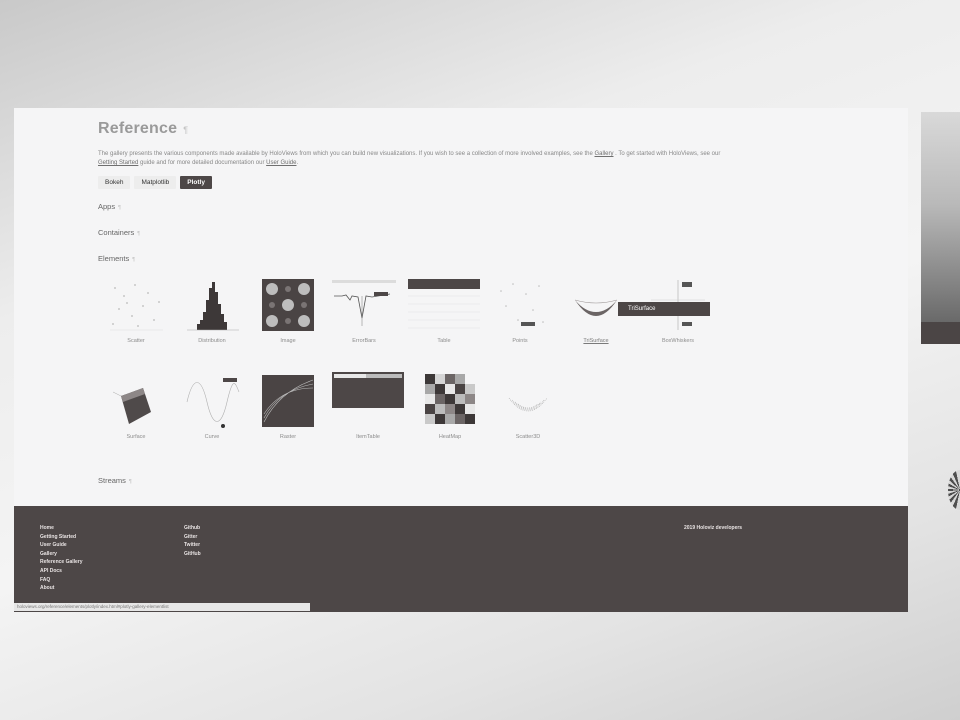  I want to click on scatter-plot-icon, so click(136, 307).